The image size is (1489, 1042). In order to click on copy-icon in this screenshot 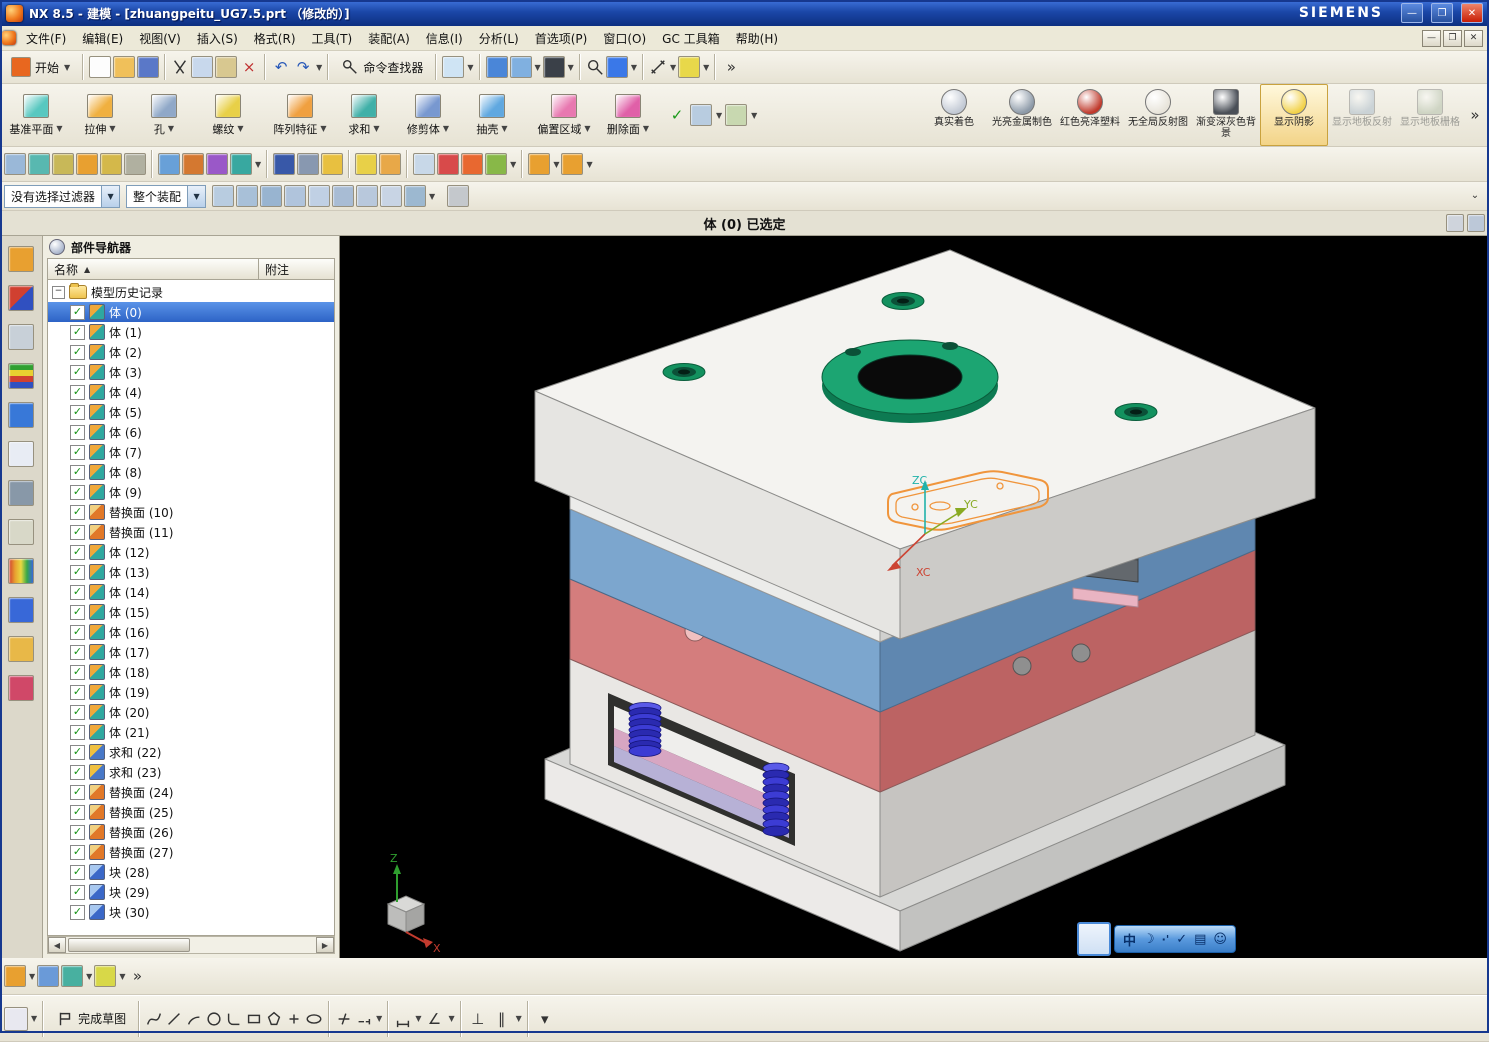, I will do `click(202, 67)`.